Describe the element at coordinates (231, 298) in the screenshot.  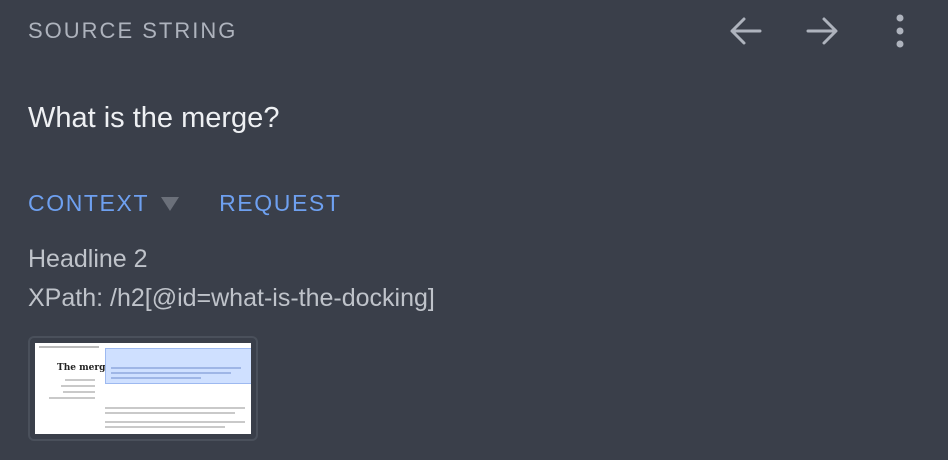
I see `context-xpath: XPath: /h2[@id=what-is-the-docking]` at that location.